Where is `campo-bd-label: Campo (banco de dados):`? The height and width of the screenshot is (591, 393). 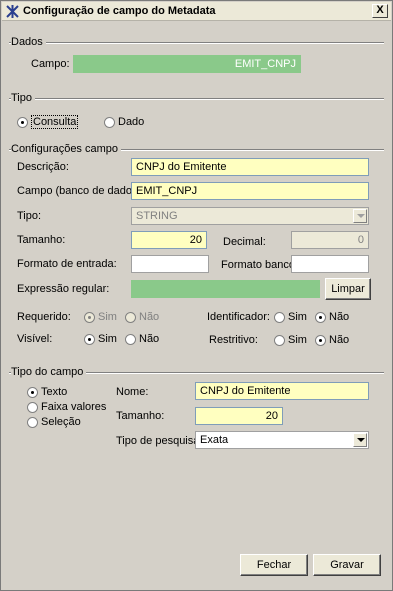 campo-bd-label: Campo (banco de dados): is located at coordinates (81, 191).